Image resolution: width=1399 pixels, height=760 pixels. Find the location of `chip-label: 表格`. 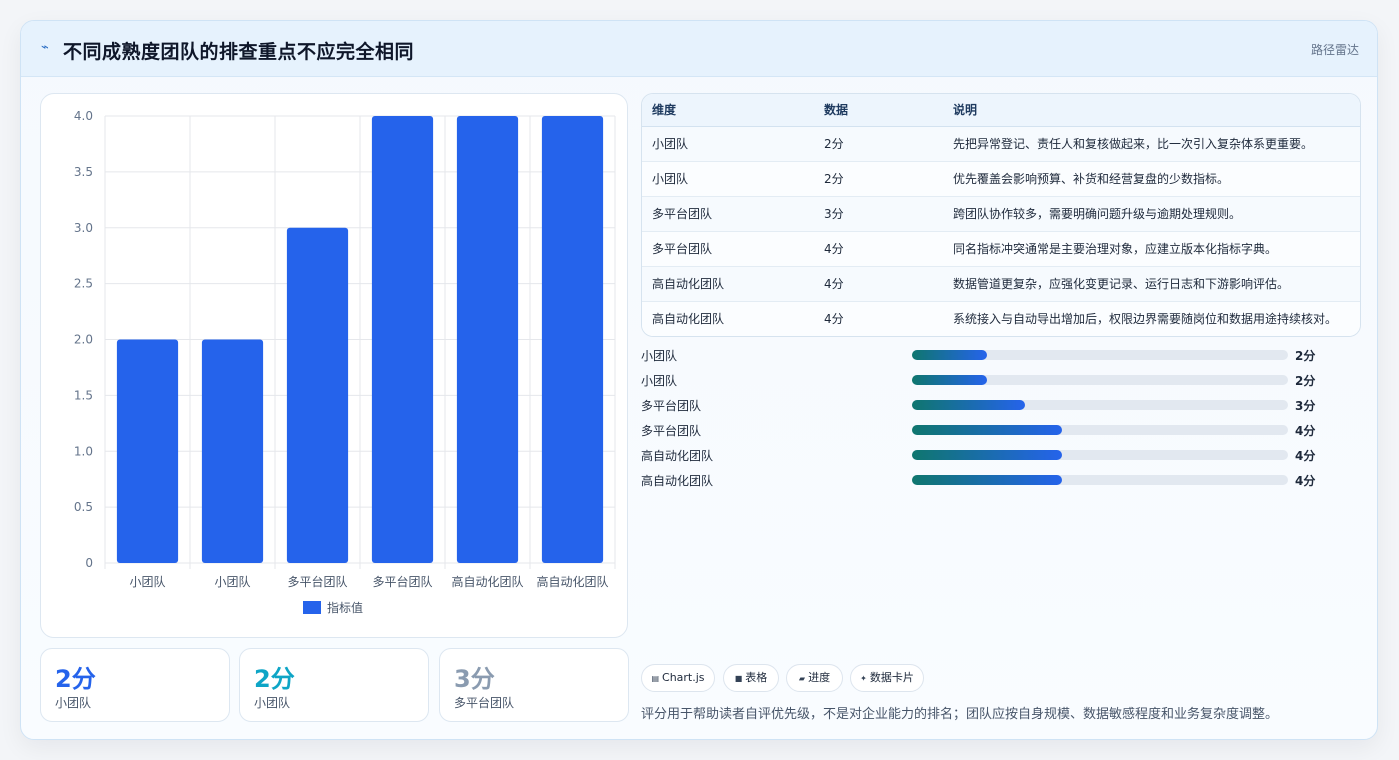

chip-label: 表格 is located at coordinates (756, 677).